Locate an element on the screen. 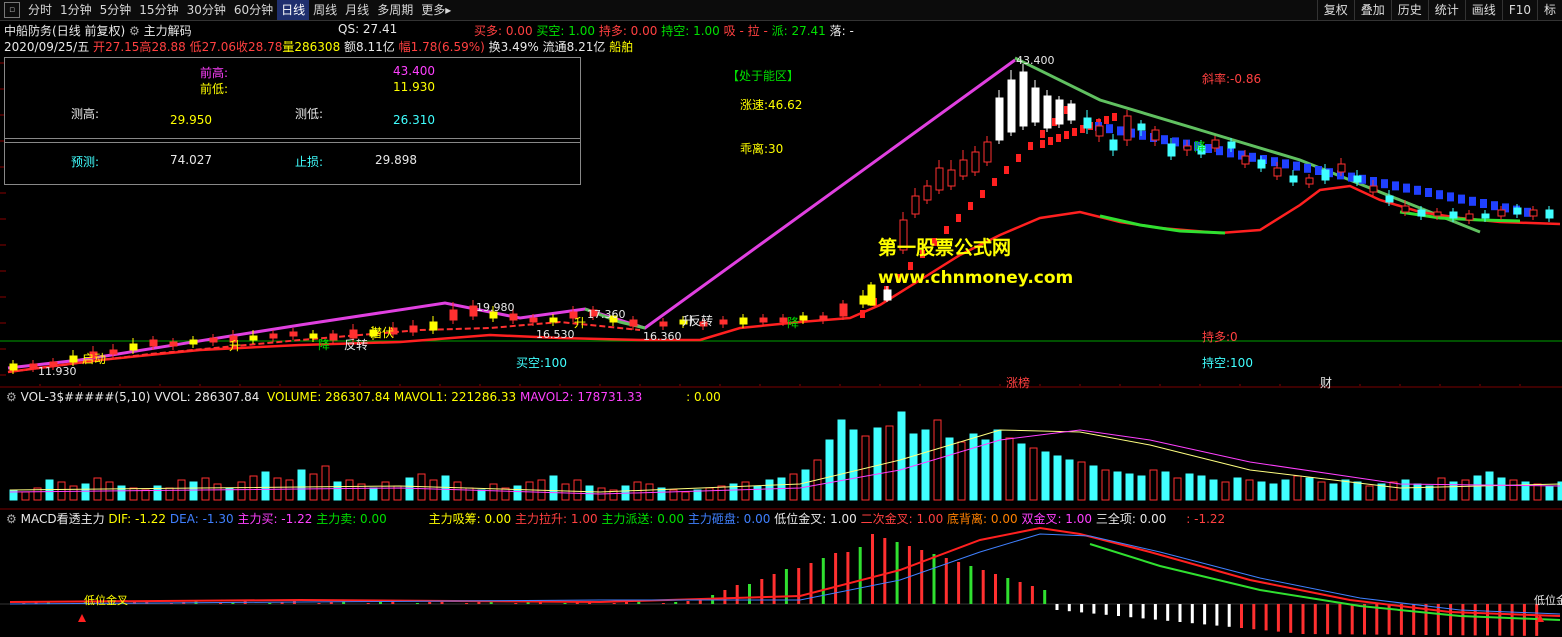  vol-indicator-name: VOL-3$#####(5,10) is located at coordinates (86, 397).